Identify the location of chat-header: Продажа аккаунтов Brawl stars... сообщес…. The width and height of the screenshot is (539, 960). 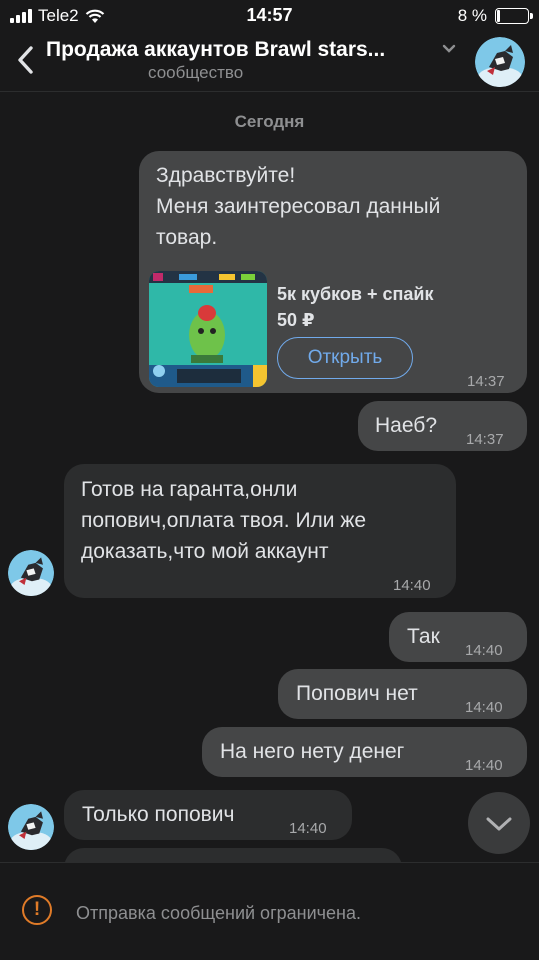
(269, 61).